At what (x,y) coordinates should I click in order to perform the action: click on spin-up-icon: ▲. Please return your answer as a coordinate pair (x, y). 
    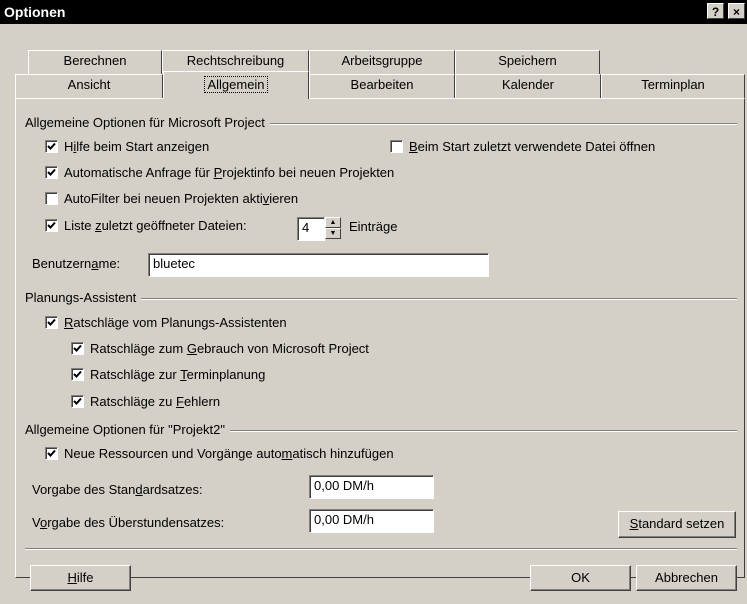
    Looking at the image, I should click on (333, 222).